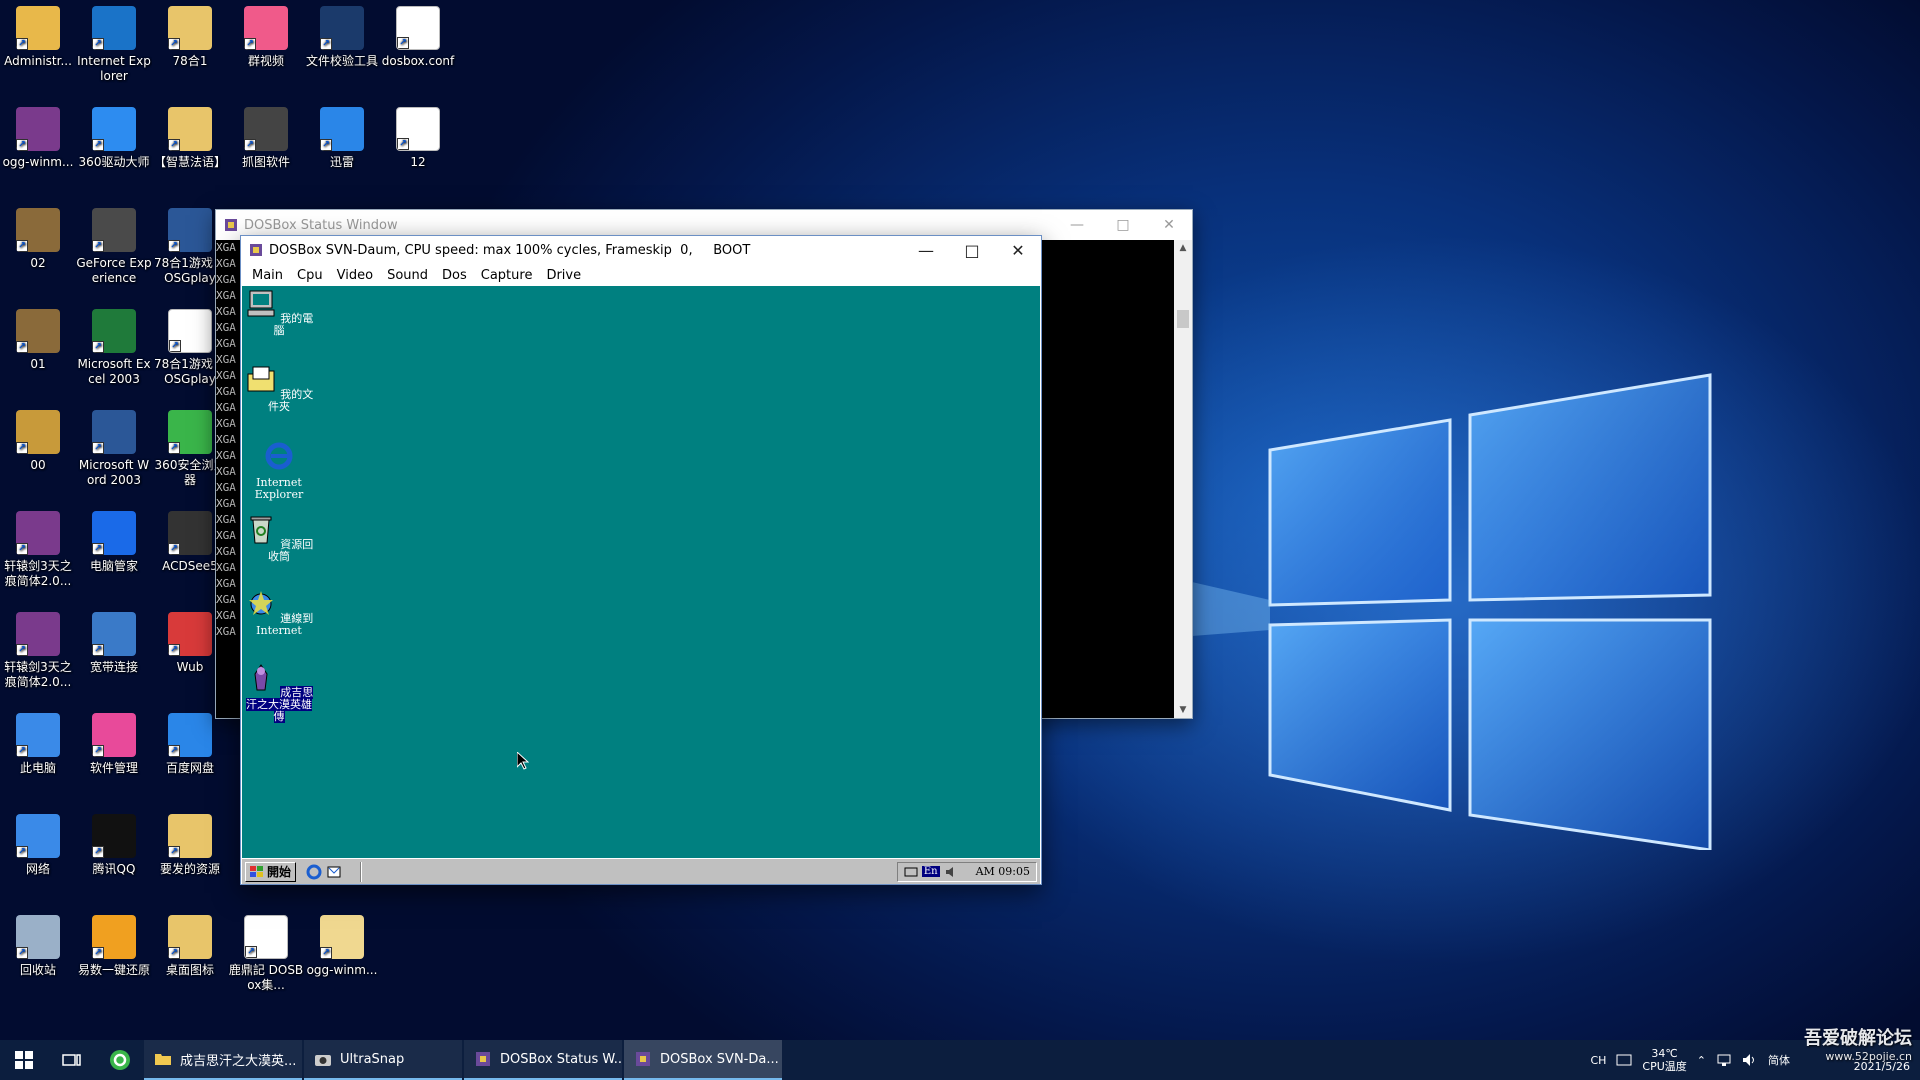  I want to click on desktop-icon: ↗ 文件校验工具, so click(342, 34).